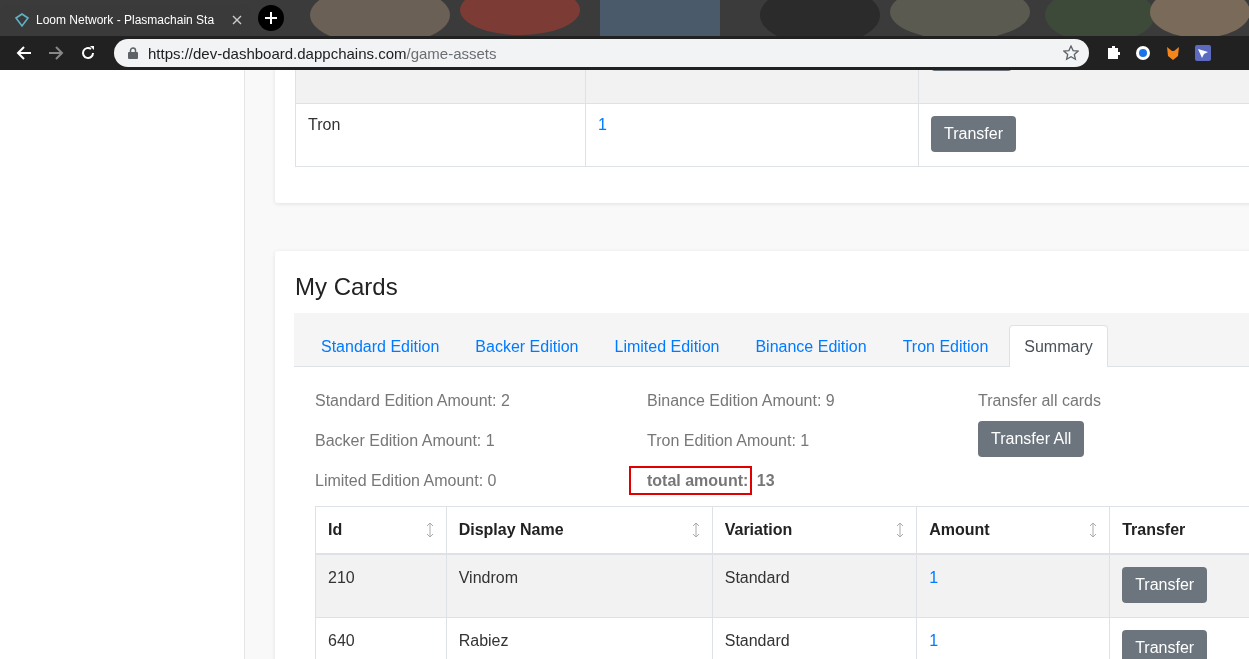 This screenshot has height=659, width=1249. What do you see at coordinates (126, 20) in the screenshot?
I see `tab-title: Loom Network - Plasmachain Sta` at bounding box center [126, 20].